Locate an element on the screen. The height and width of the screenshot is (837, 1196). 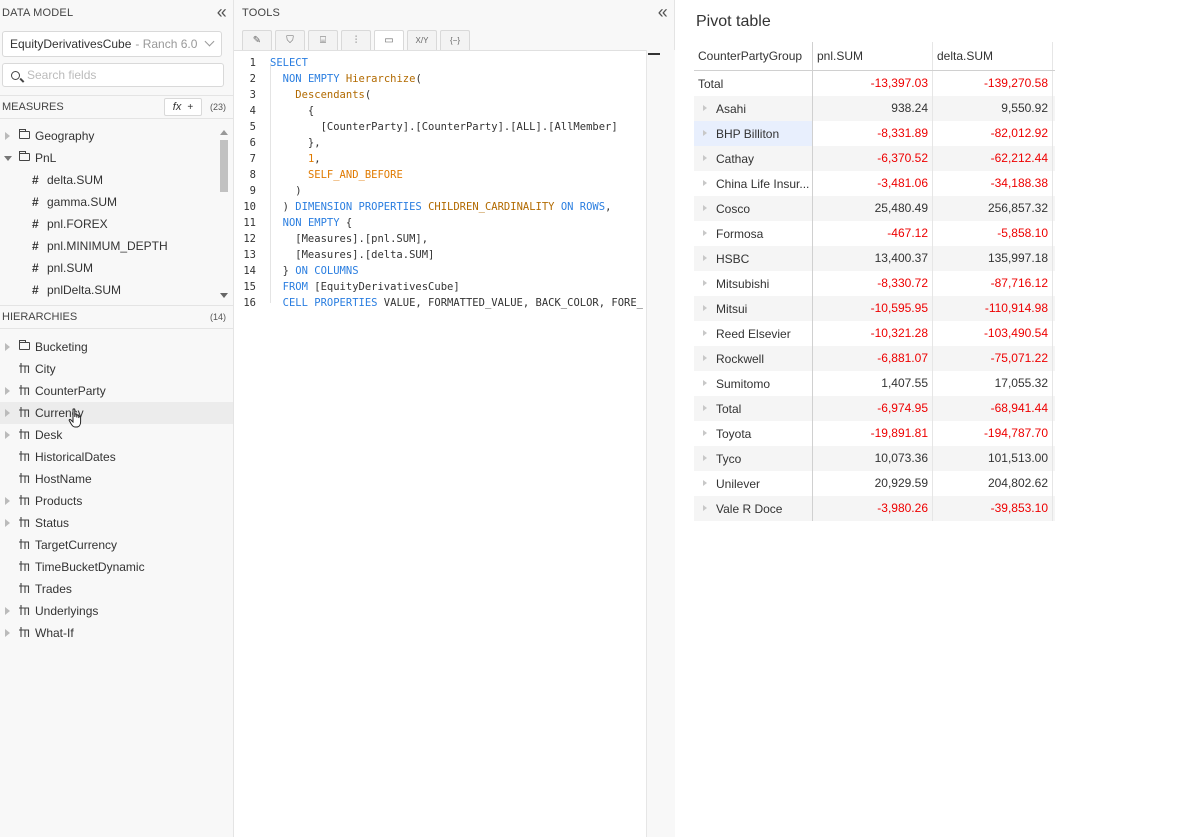
add-calculated-measure-button: fx + is located at coordinates (183, 107).